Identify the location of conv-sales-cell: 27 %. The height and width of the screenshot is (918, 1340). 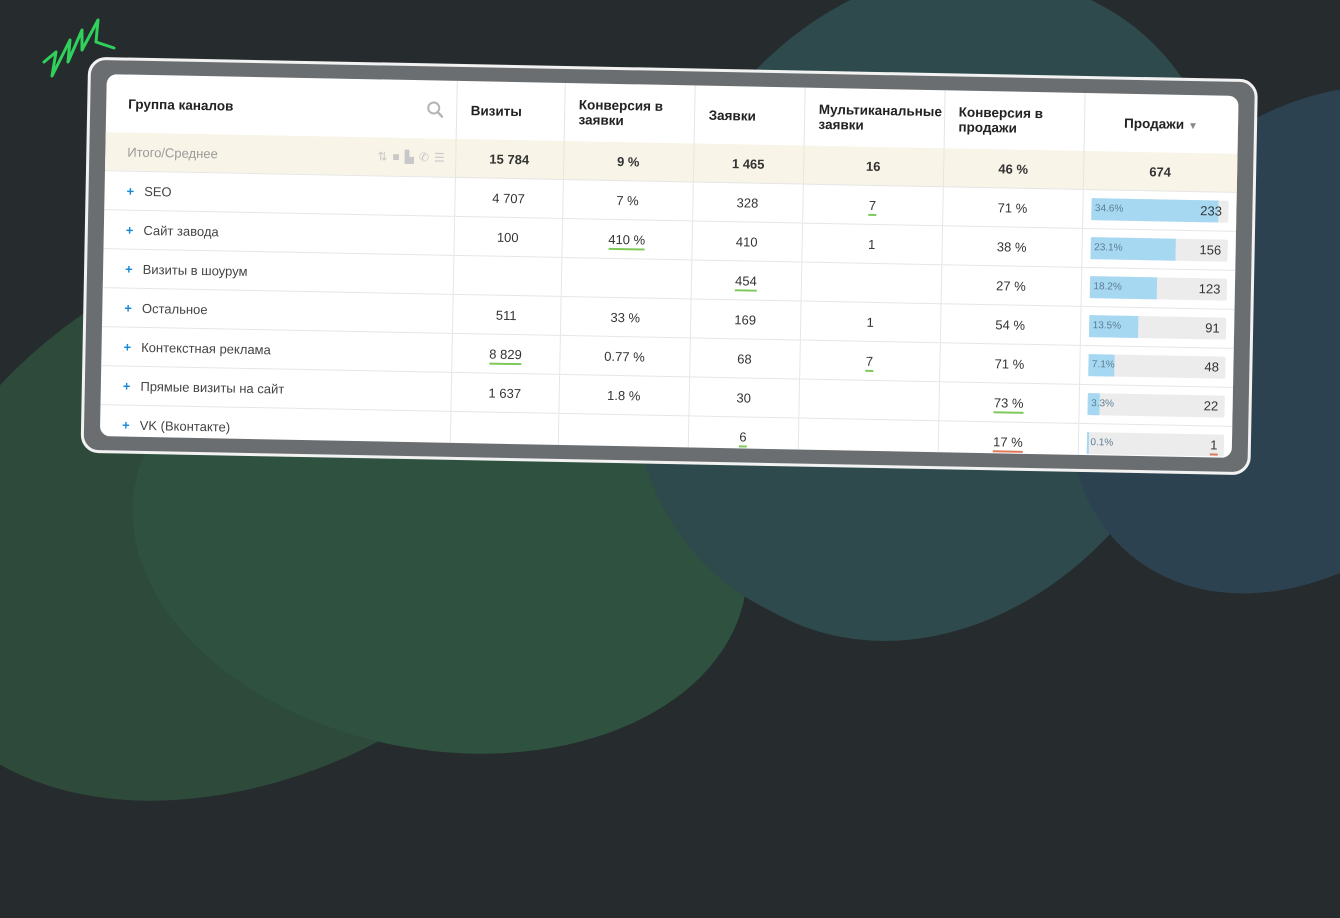
(1011, 285).